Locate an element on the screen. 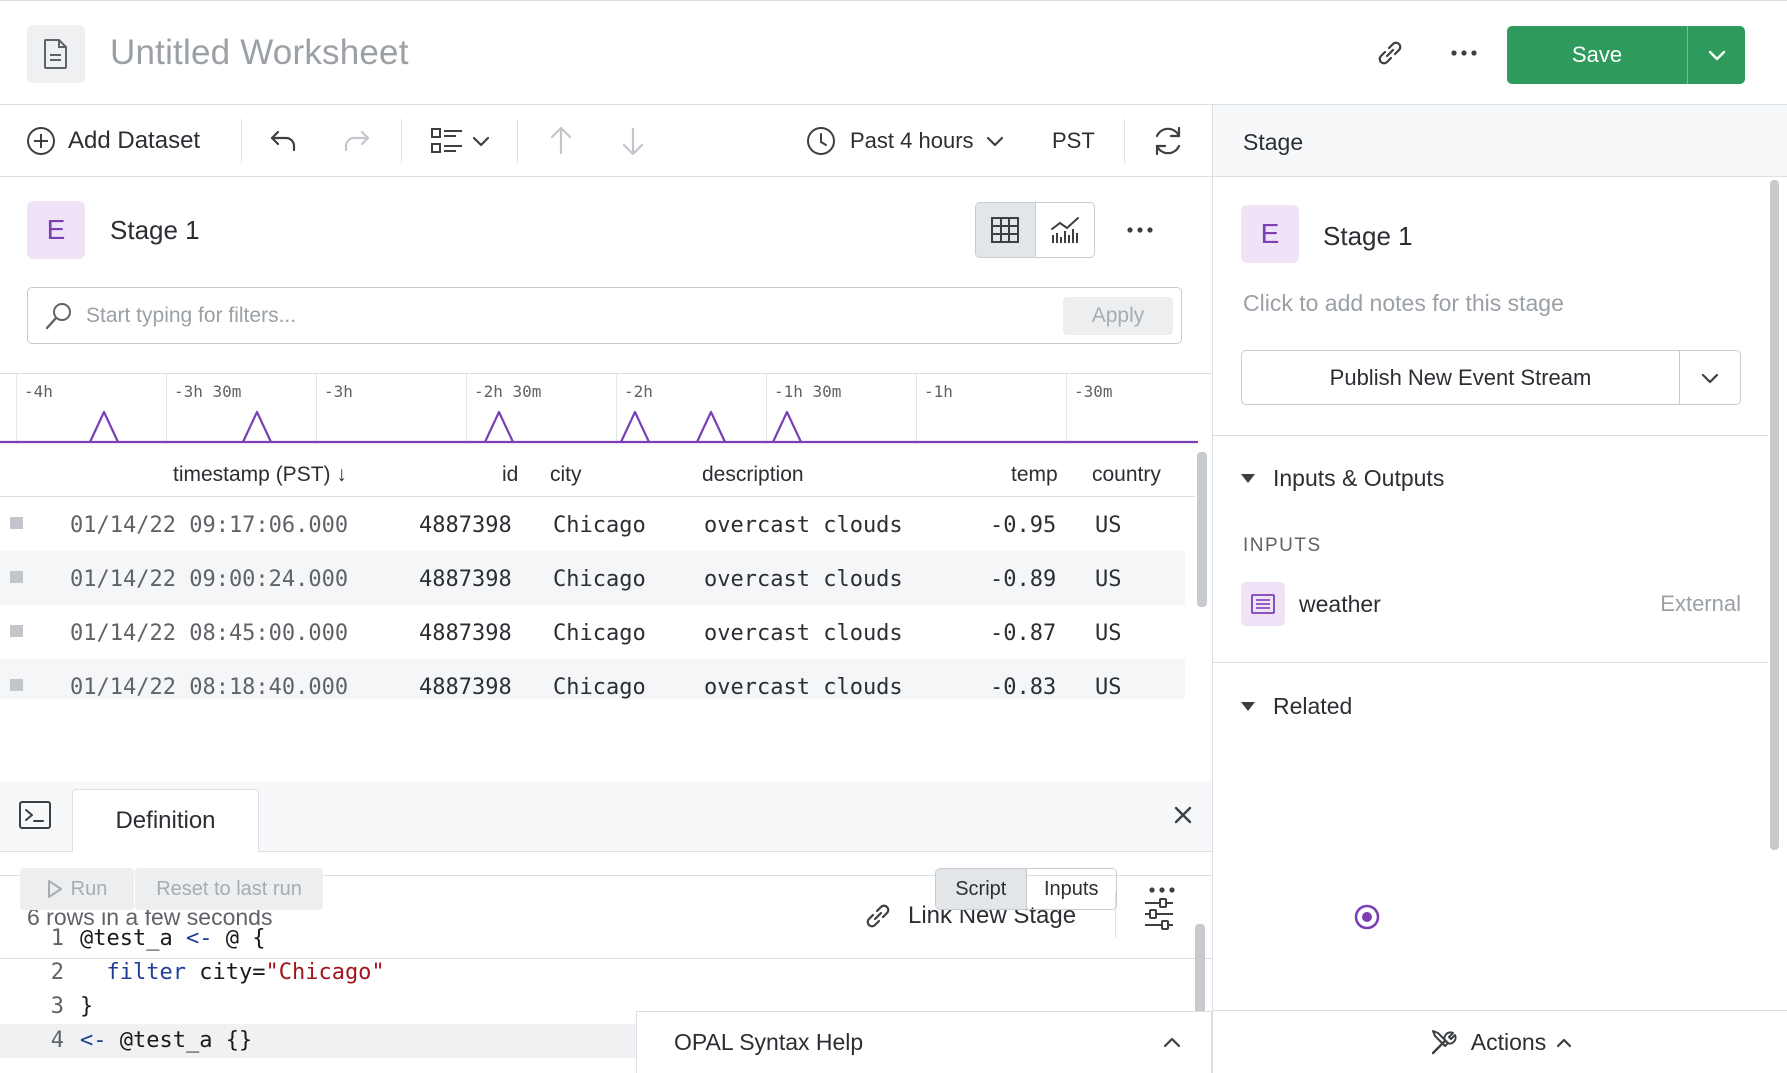 This screenshot has height=1073, width=1787. redo-icon is located at coordinates (356, 141).